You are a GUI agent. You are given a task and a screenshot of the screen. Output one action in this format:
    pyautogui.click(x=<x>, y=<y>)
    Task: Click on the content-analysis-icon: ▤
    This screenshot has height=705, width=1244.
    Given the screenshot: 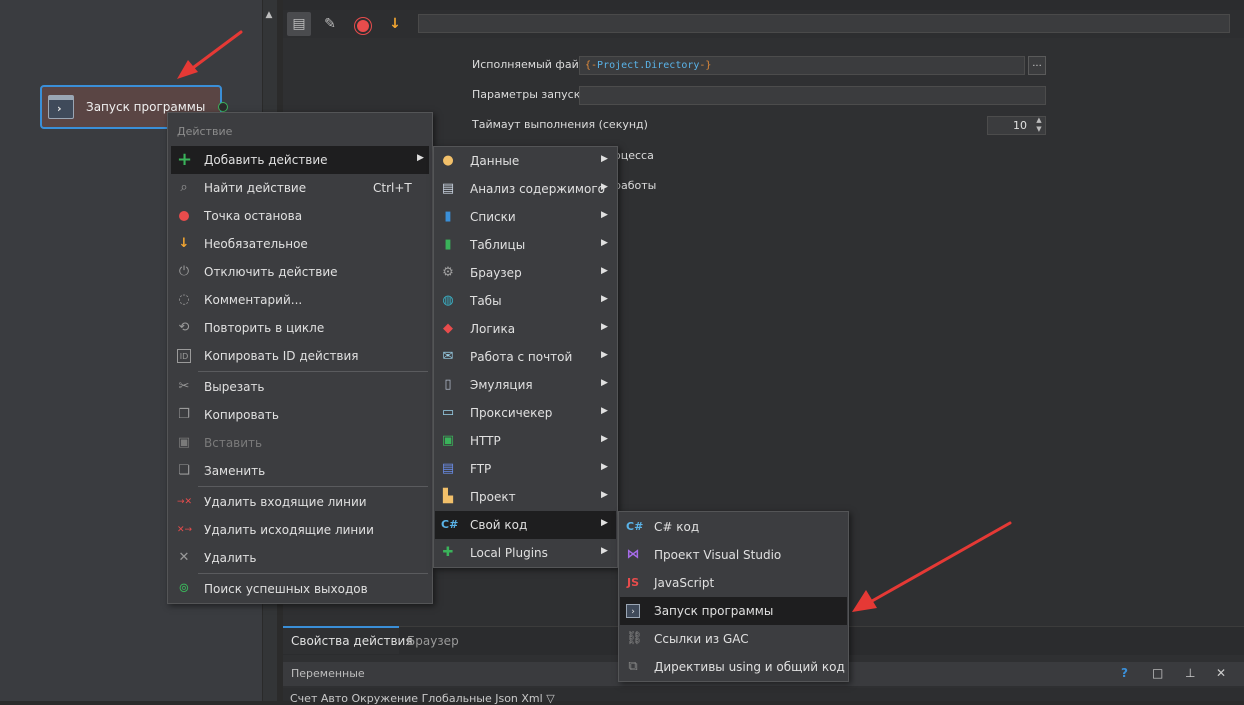 What is the action you would take?
    pyautogui.click(x=448, y=188)
    